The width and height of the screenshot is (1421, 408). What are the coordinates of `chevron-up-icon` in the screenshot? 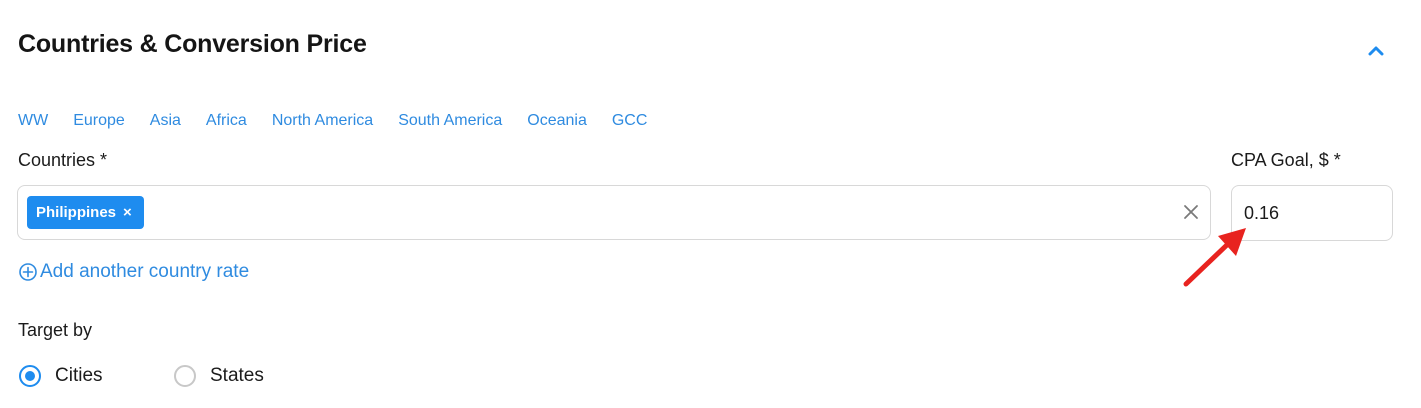 It's located at (1376, 51).